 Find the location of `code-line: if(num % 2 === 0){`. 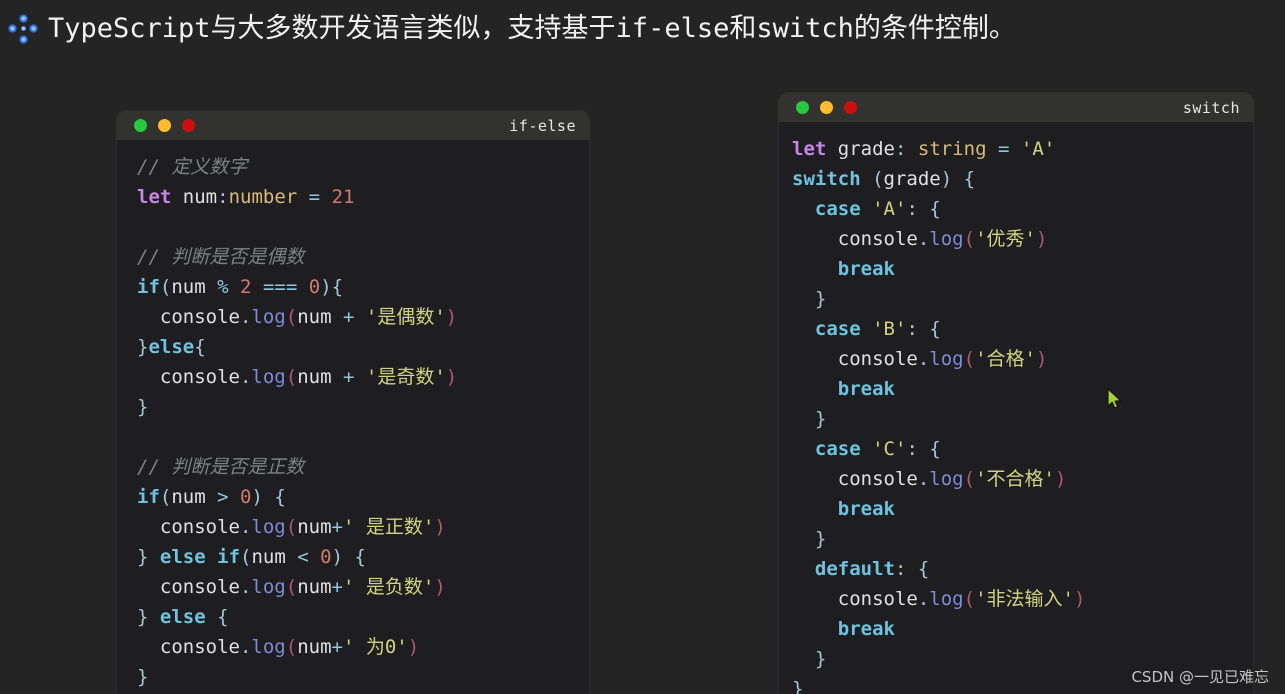

code-line: if(num % 2 === 0){ is located at coordinates (240, 287).